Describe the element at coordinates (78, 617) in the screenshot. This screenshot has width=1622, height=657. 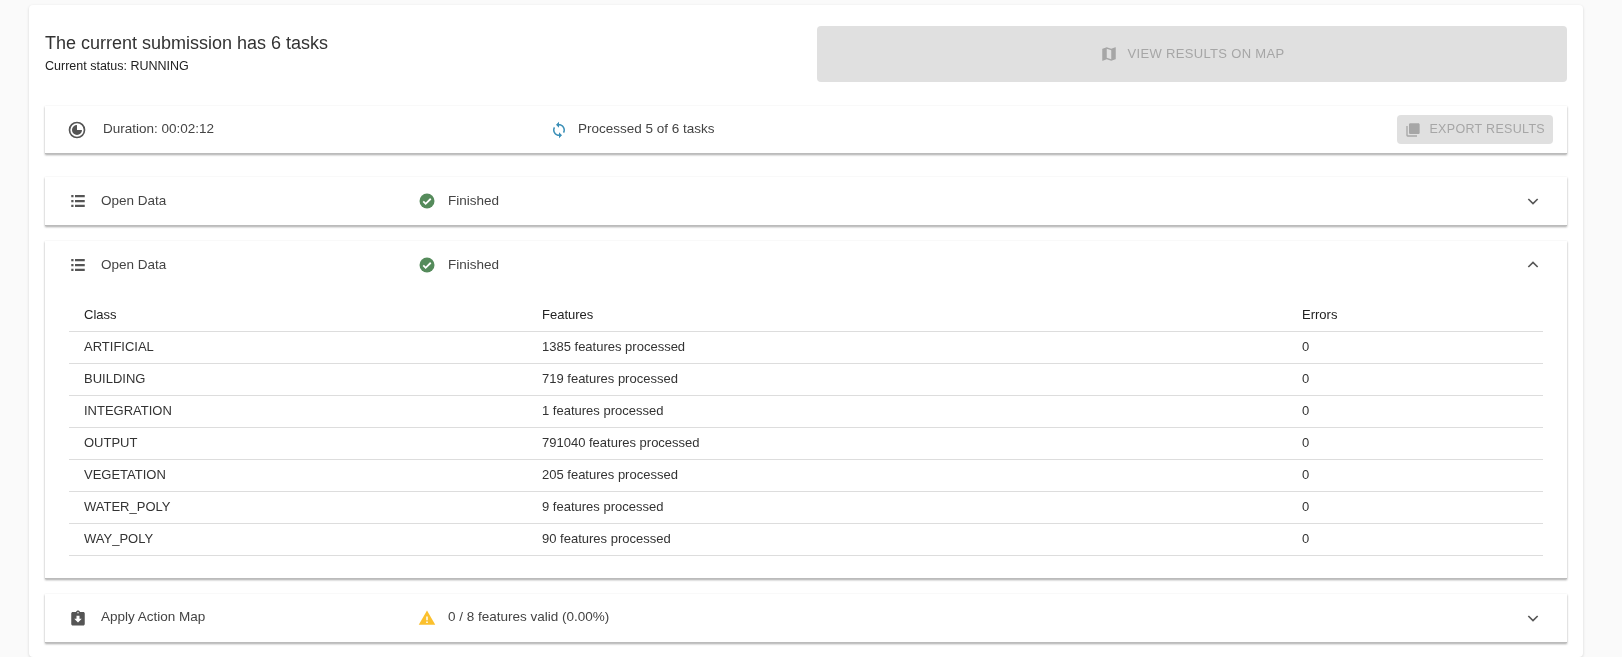
I see `clipboard-icon` at that location.